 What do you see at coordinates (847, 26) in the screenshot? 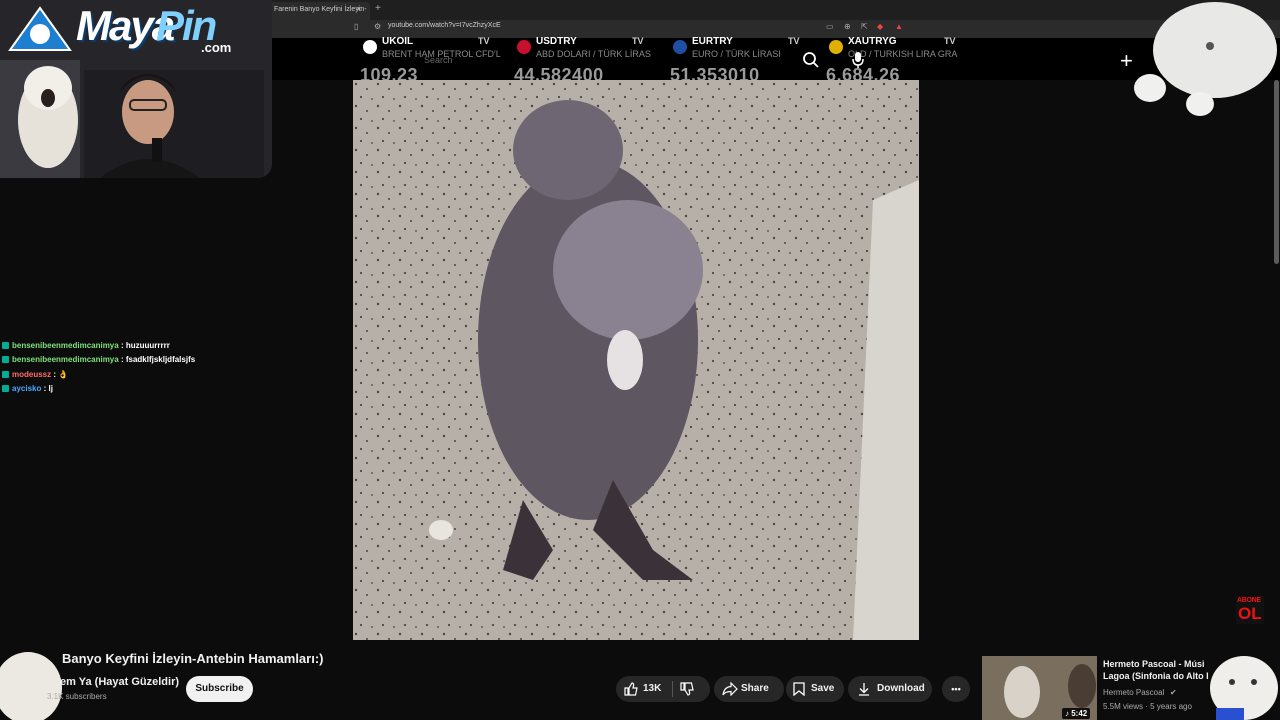
I see `zoom-icon: ⊕` at bounding box center [847, 26].